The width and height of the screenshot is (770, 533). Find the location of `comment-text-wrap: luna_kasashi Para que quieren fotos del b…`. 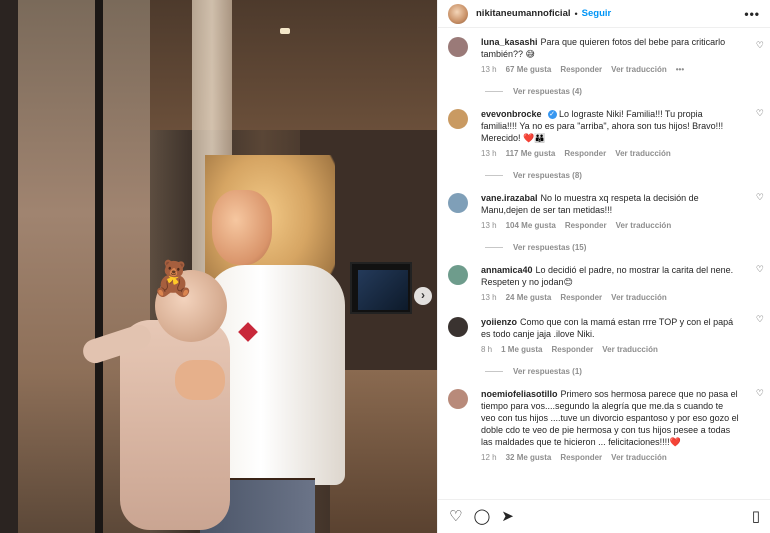

comment-text-wrap: luna_kasashi Para que quieren fotos del b… is located at coordinates (610, 48).